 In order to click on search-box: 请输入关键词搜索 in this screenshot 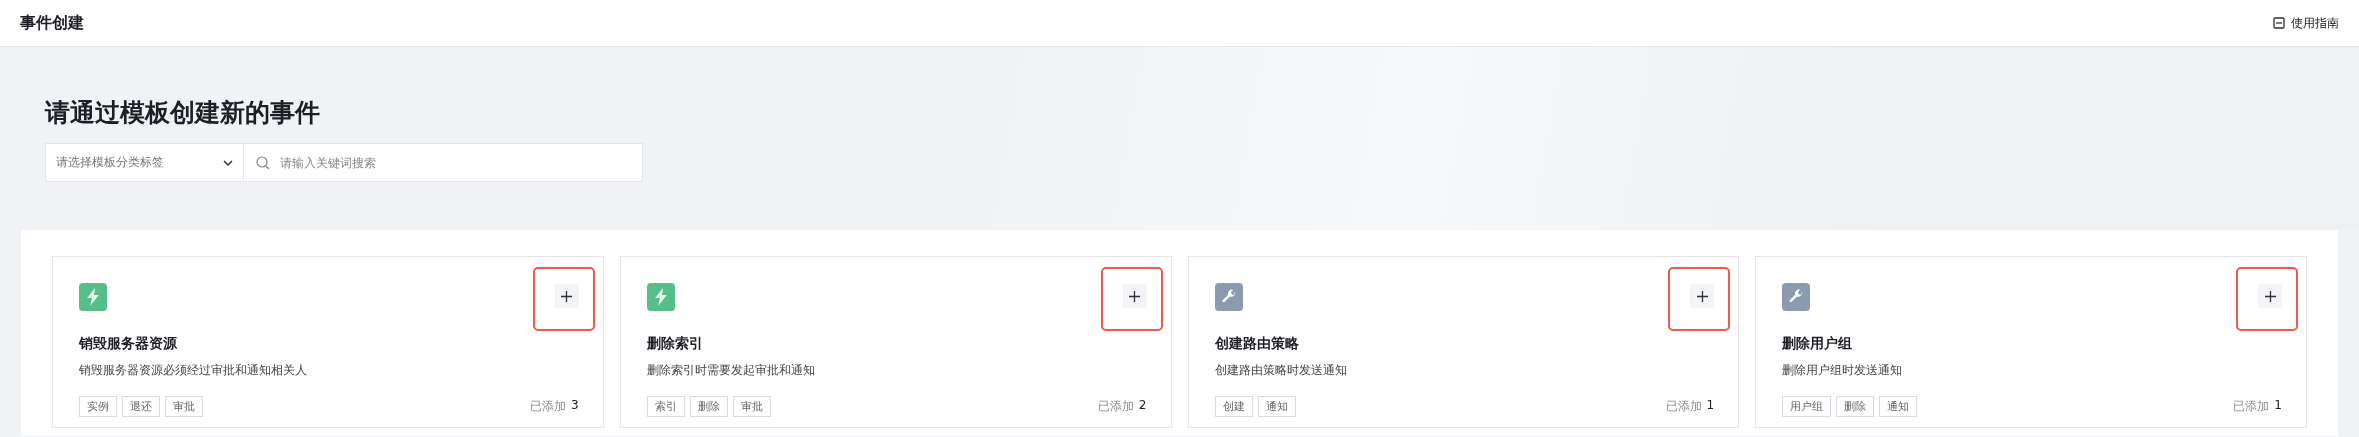, I will do `click(443, 162)`.